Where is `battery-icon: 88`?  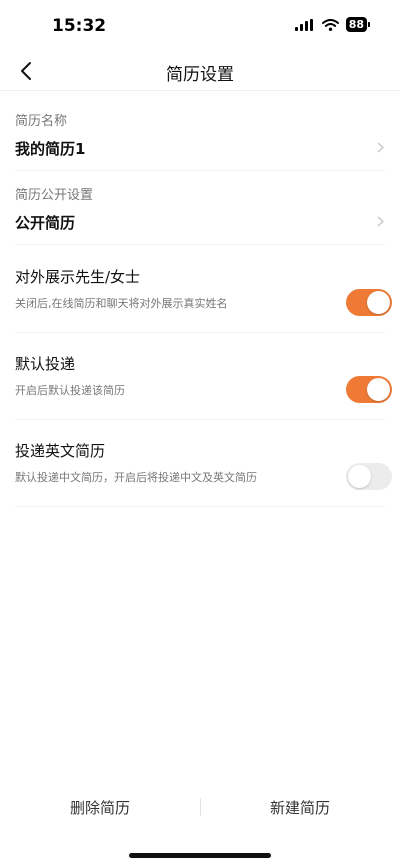
battery-icon: 88 is located at coordinates (357, 24).